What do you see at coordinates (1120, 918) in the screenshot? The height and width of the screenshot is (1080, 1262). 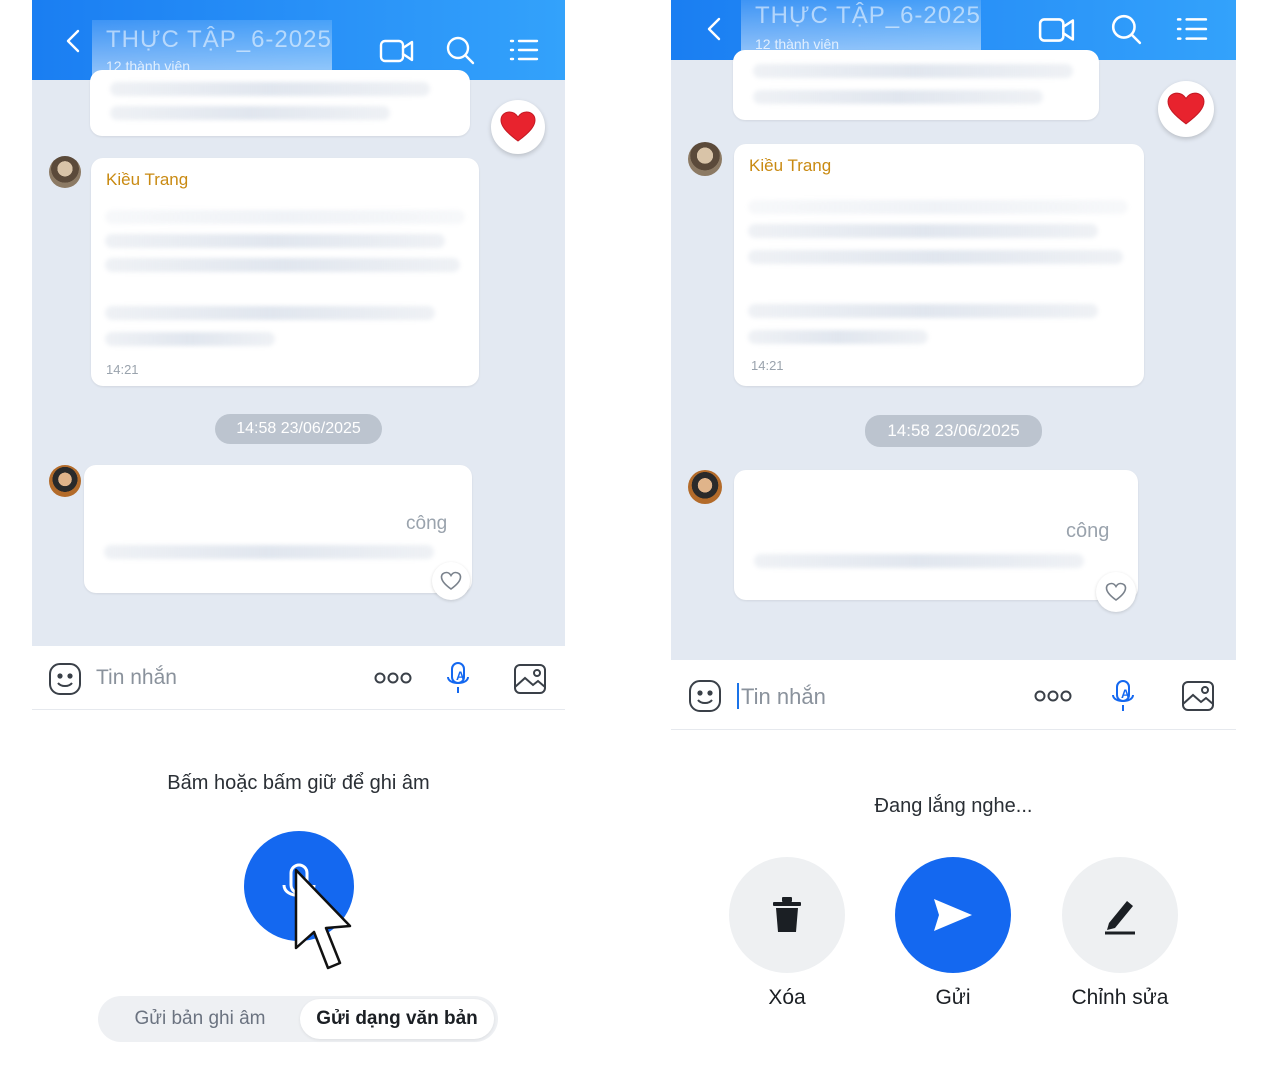 I see `edit-pencil-icon` at bounding box center [1120, 918].